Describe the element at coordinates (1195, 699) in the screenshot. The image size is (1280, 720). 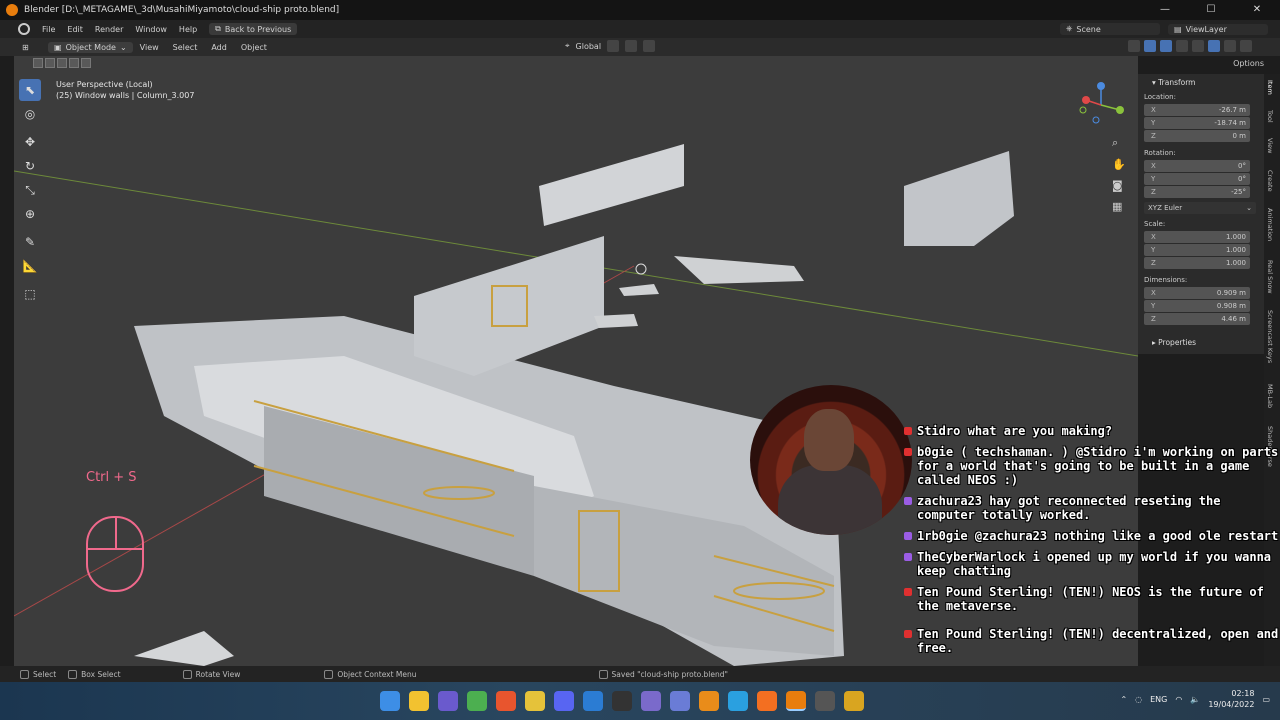
I see `volume-icon: 🔈` at that location.